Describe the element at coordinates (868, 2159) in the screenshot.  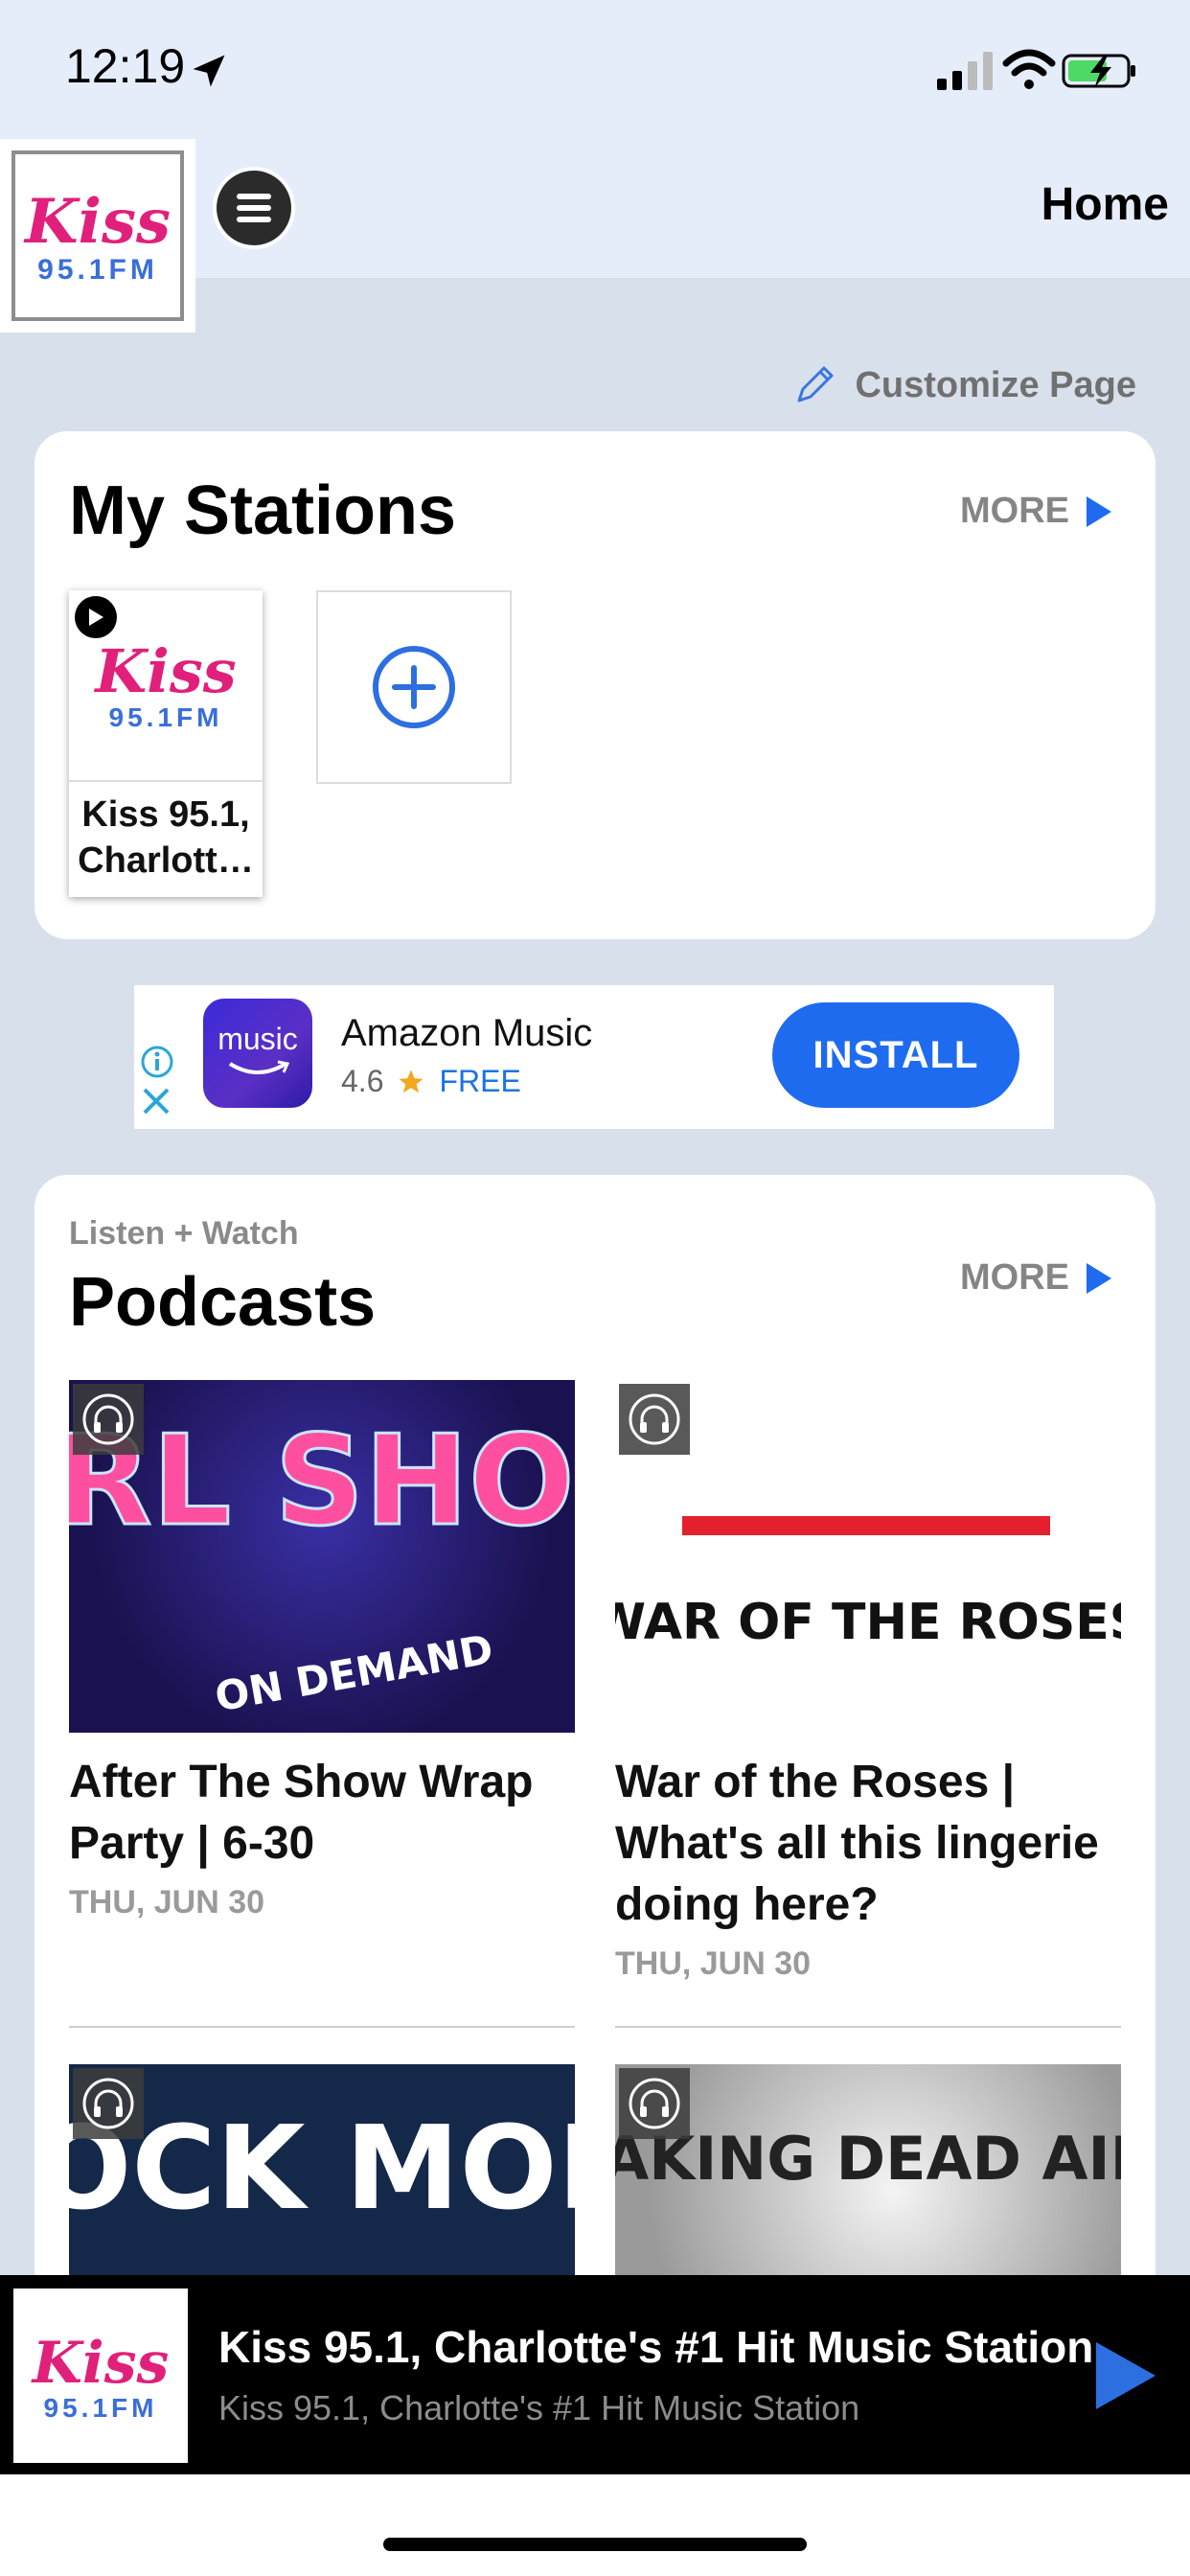
I see `svg-text: TAKING DEAD AIM` at that location.